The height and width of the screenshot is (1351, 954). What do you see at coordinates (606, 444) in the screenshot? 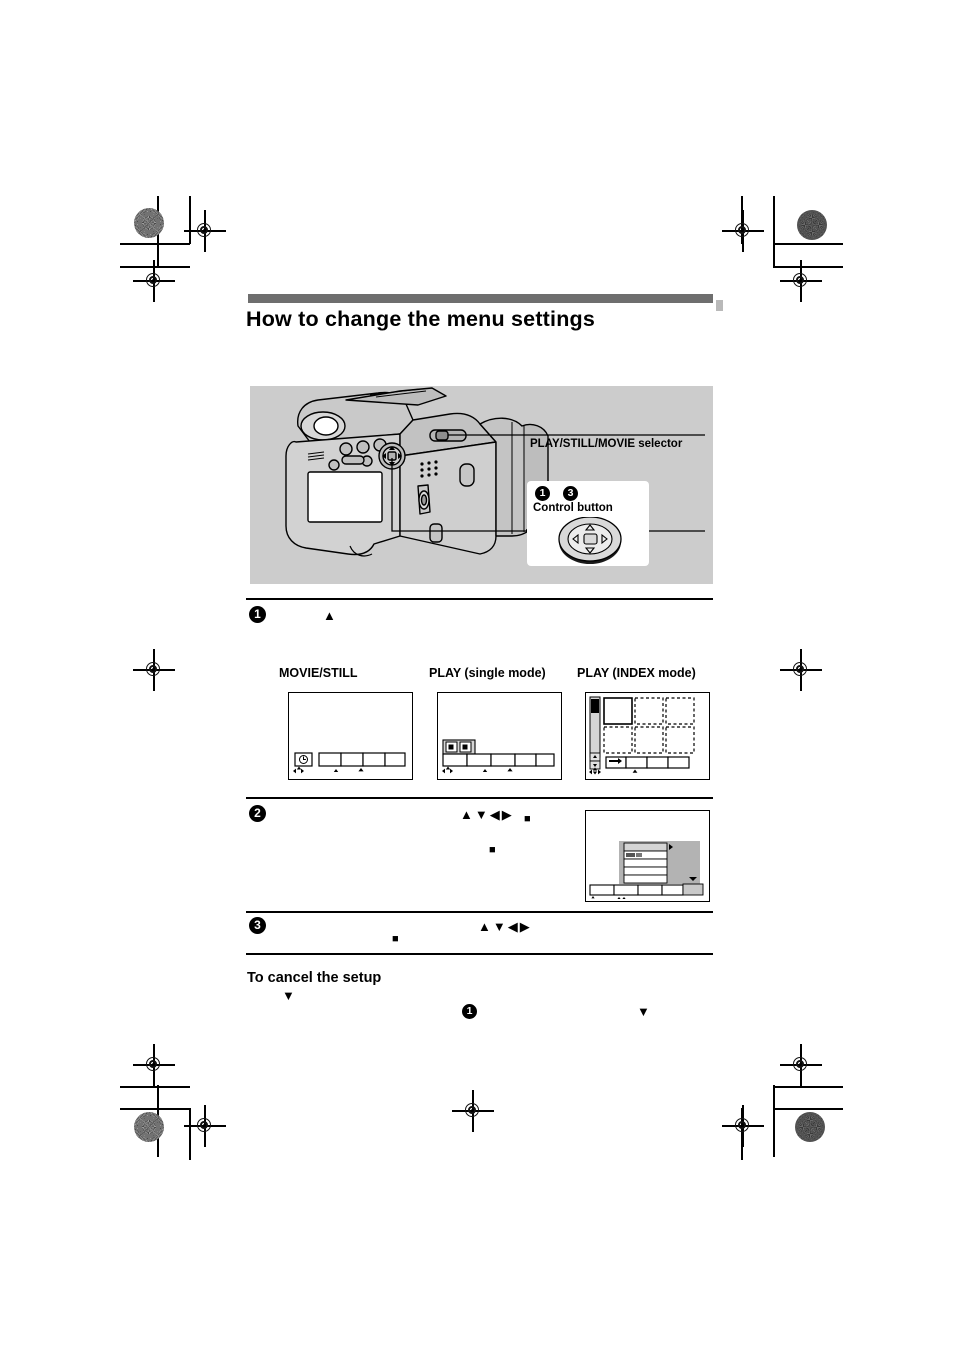
I see `playstillmovie-selector-label: PLAY/STILL/MOVIE selector` at bounding box center [606, 444].